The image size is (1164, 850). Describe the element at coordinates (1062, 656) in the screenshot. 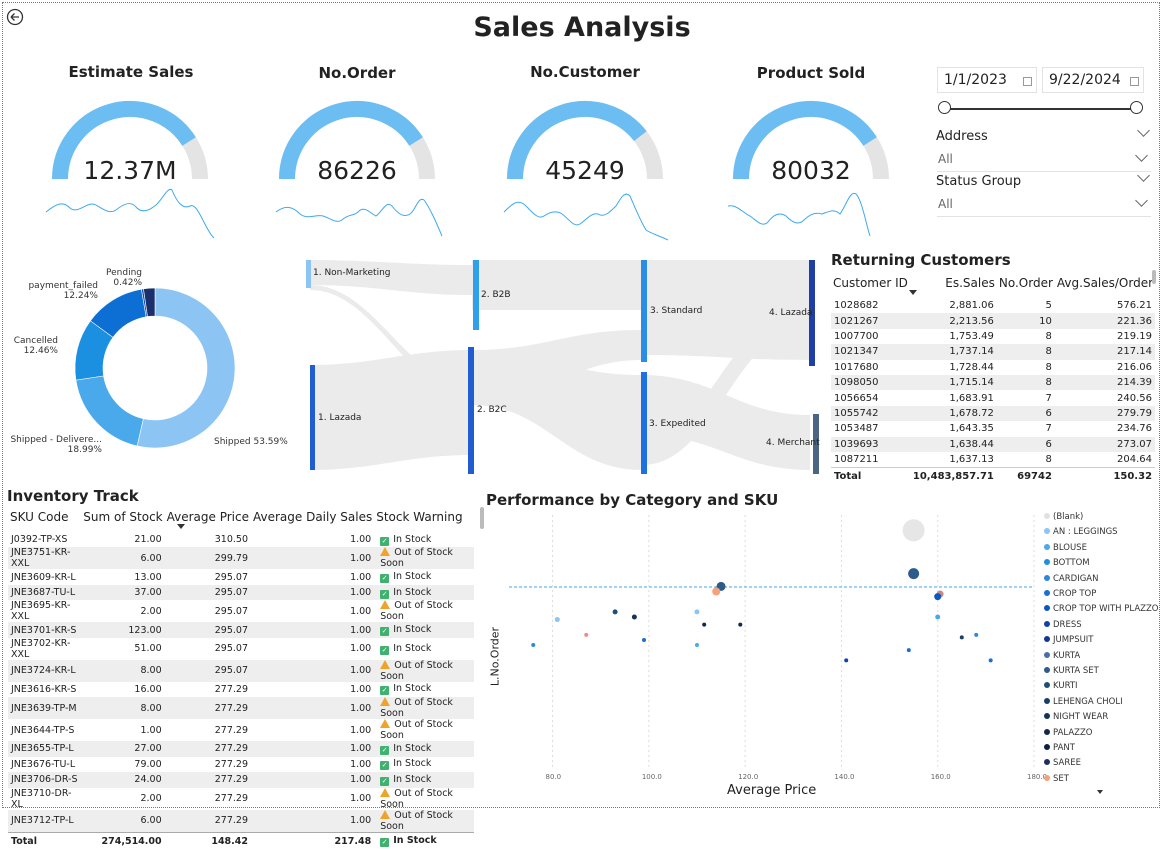

I see `legend-item: KURTA` at that location.